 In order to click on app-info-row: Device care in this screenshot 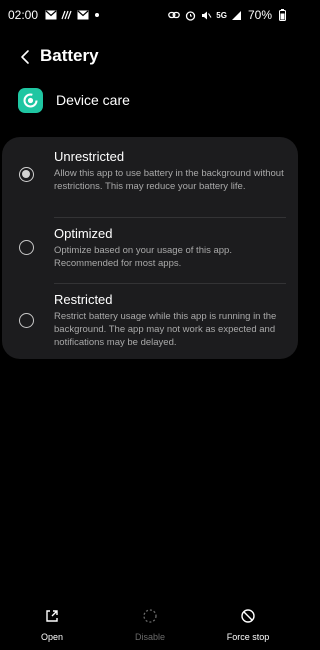, I will do `click(150, 101)`.